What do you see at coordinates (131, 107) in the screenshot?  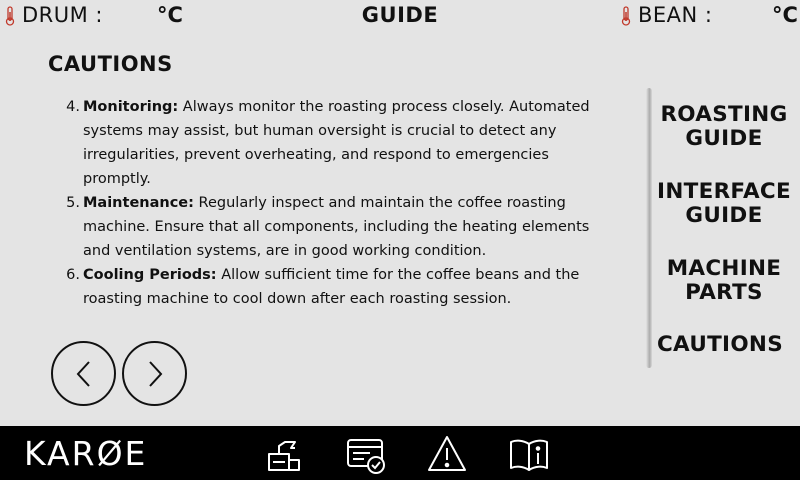 I see `list-item-title: Monitoring:` at bounding box center [131, 107].